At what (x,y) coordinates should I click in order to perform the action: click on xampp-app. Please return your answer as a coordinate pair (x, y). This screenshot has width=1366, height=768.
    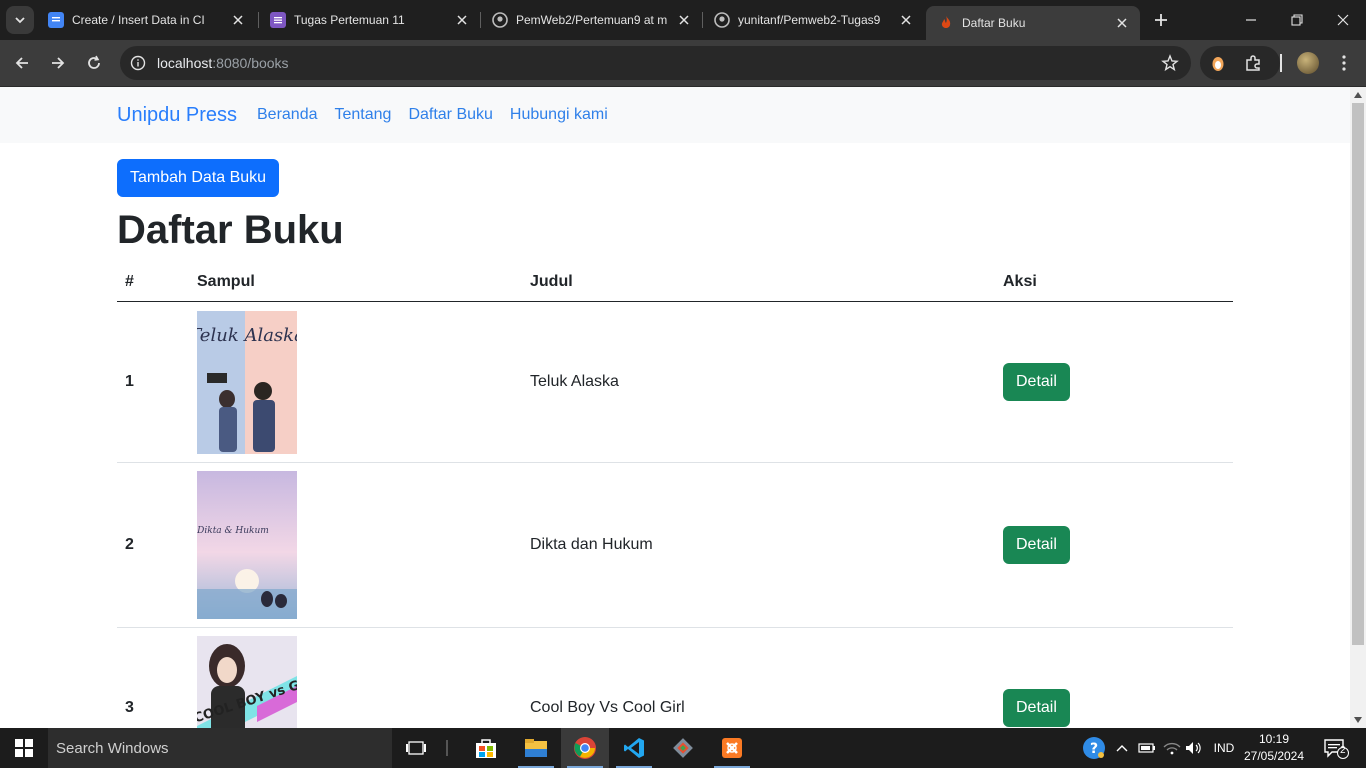
    Looking at the image, I should click on (732, 748).